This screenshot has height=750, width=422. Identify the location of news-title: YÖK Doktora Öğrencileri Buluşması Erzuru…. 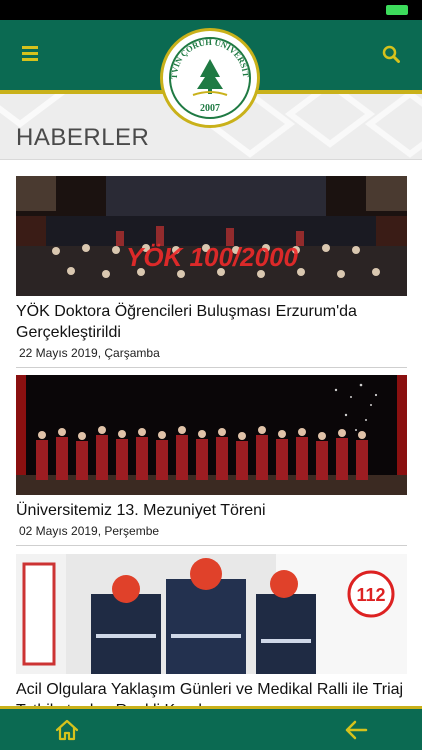
(211, 322).